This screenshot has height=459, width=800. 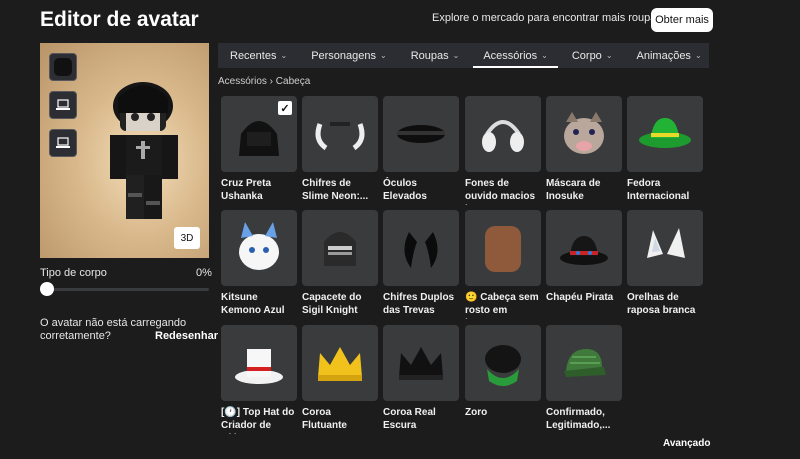 What do you see at coordinates (324, 419) in the screenshot?
I see `accessory-name: Coroa Flutuante` at bounding box center [324, 419].